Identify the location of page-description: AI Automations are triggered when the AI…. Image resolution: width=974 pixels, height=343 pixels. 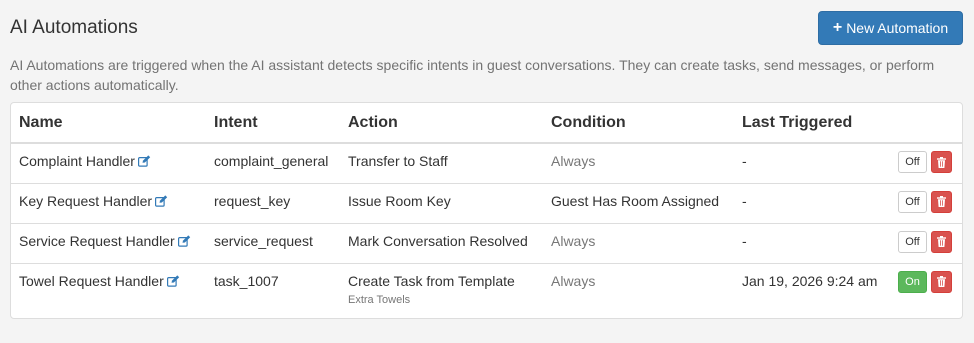
(472, 75).